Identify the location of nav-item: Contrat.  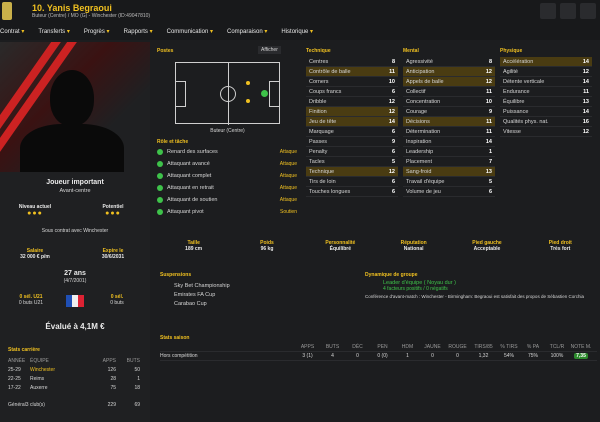
(12, 33).